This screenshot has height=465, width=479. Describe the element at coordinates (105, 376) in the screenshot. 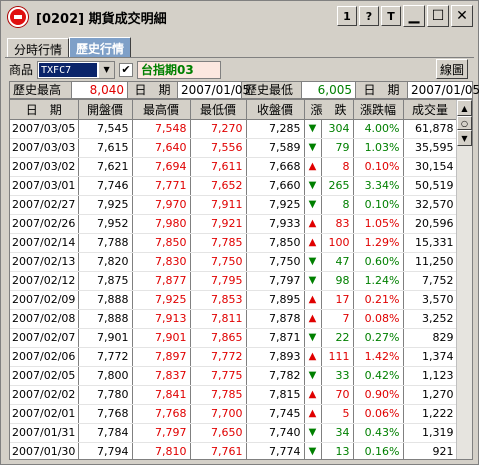

I see `row-open: 7,800` at that location.